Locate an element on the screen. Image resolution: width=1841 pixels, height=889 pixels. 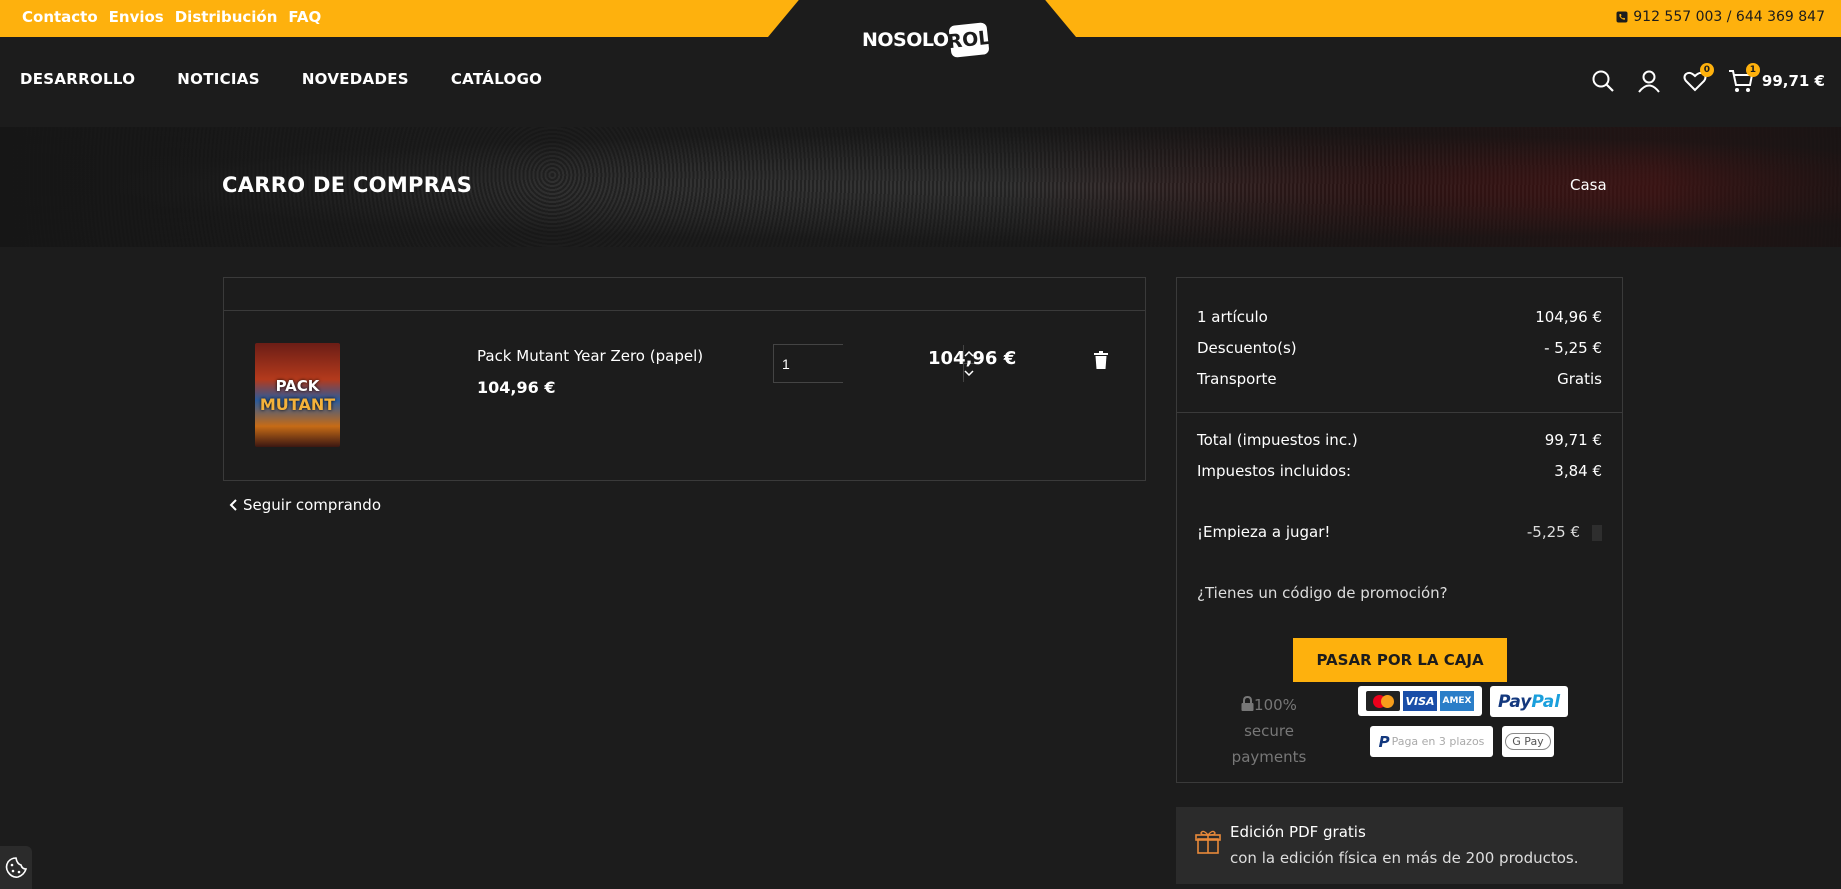
discount-label: Descuento(s) is located at coordinates (1247, 348).